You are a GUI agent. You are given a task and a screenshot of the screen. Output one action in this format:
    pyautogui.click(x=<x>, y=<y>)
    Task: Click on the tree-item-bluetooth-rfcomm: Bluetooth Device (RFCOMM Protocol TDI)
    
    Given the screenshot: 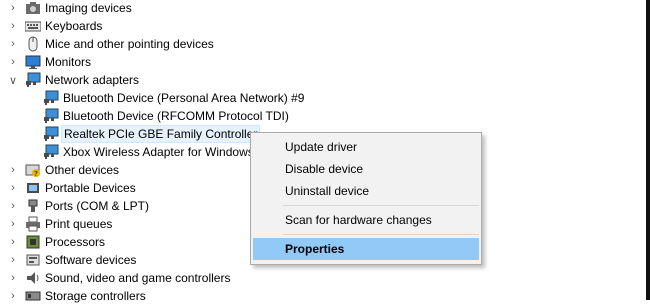 What is the action you would take?
    pyautogui.click(x=320, y=116)
    